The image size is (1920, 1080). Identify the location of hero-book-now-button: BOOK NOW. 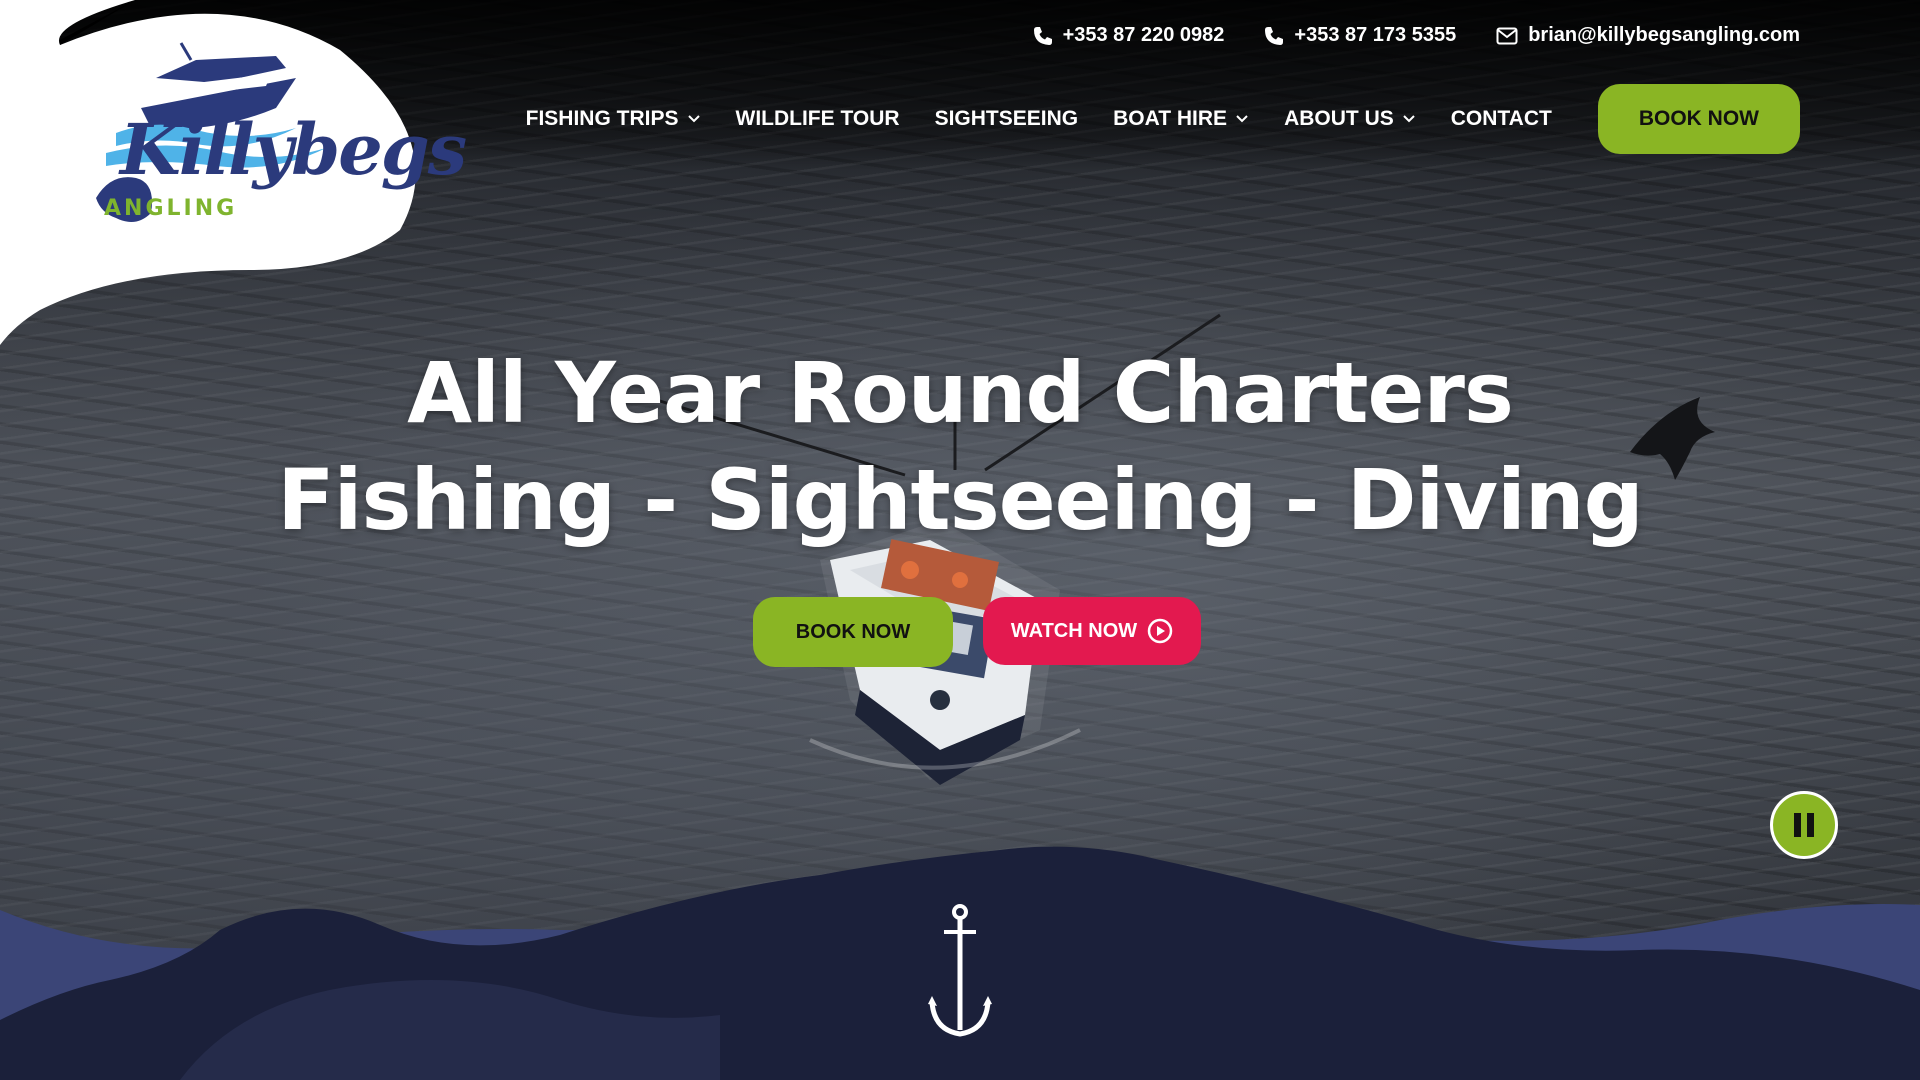
(853, 632).